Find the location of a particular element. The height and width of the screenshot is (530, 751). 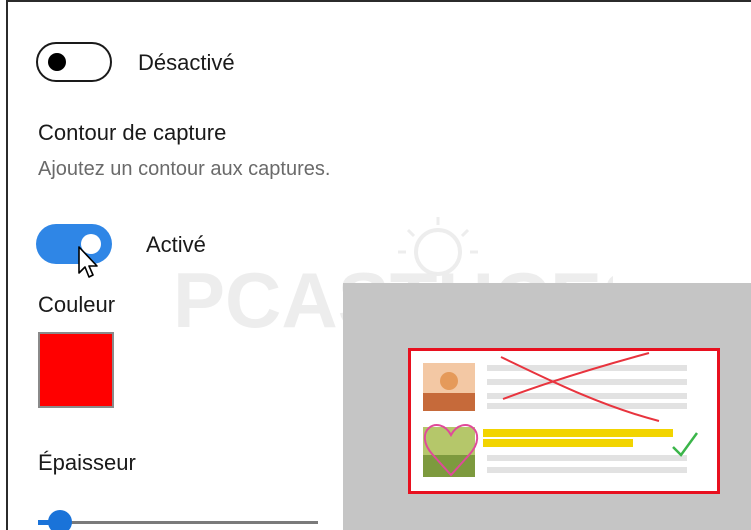

previous-setting-toggle is located at coordinates (74, 62).